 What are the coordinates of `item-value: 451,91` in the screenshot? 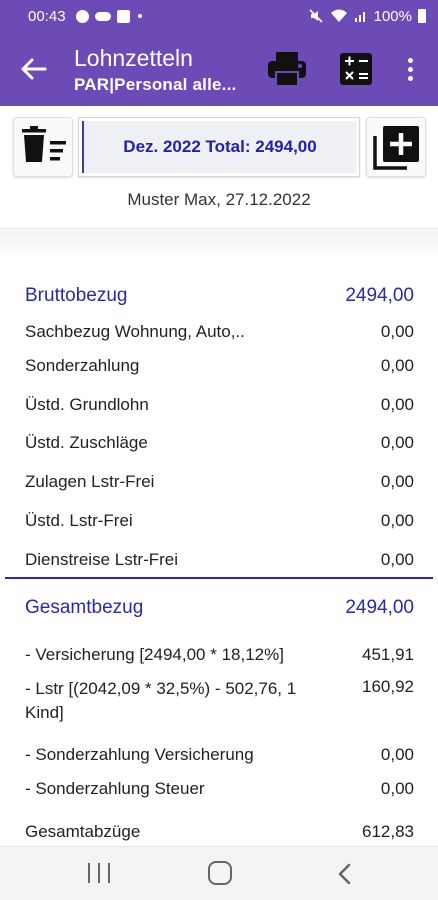 It's located at (388, 654).